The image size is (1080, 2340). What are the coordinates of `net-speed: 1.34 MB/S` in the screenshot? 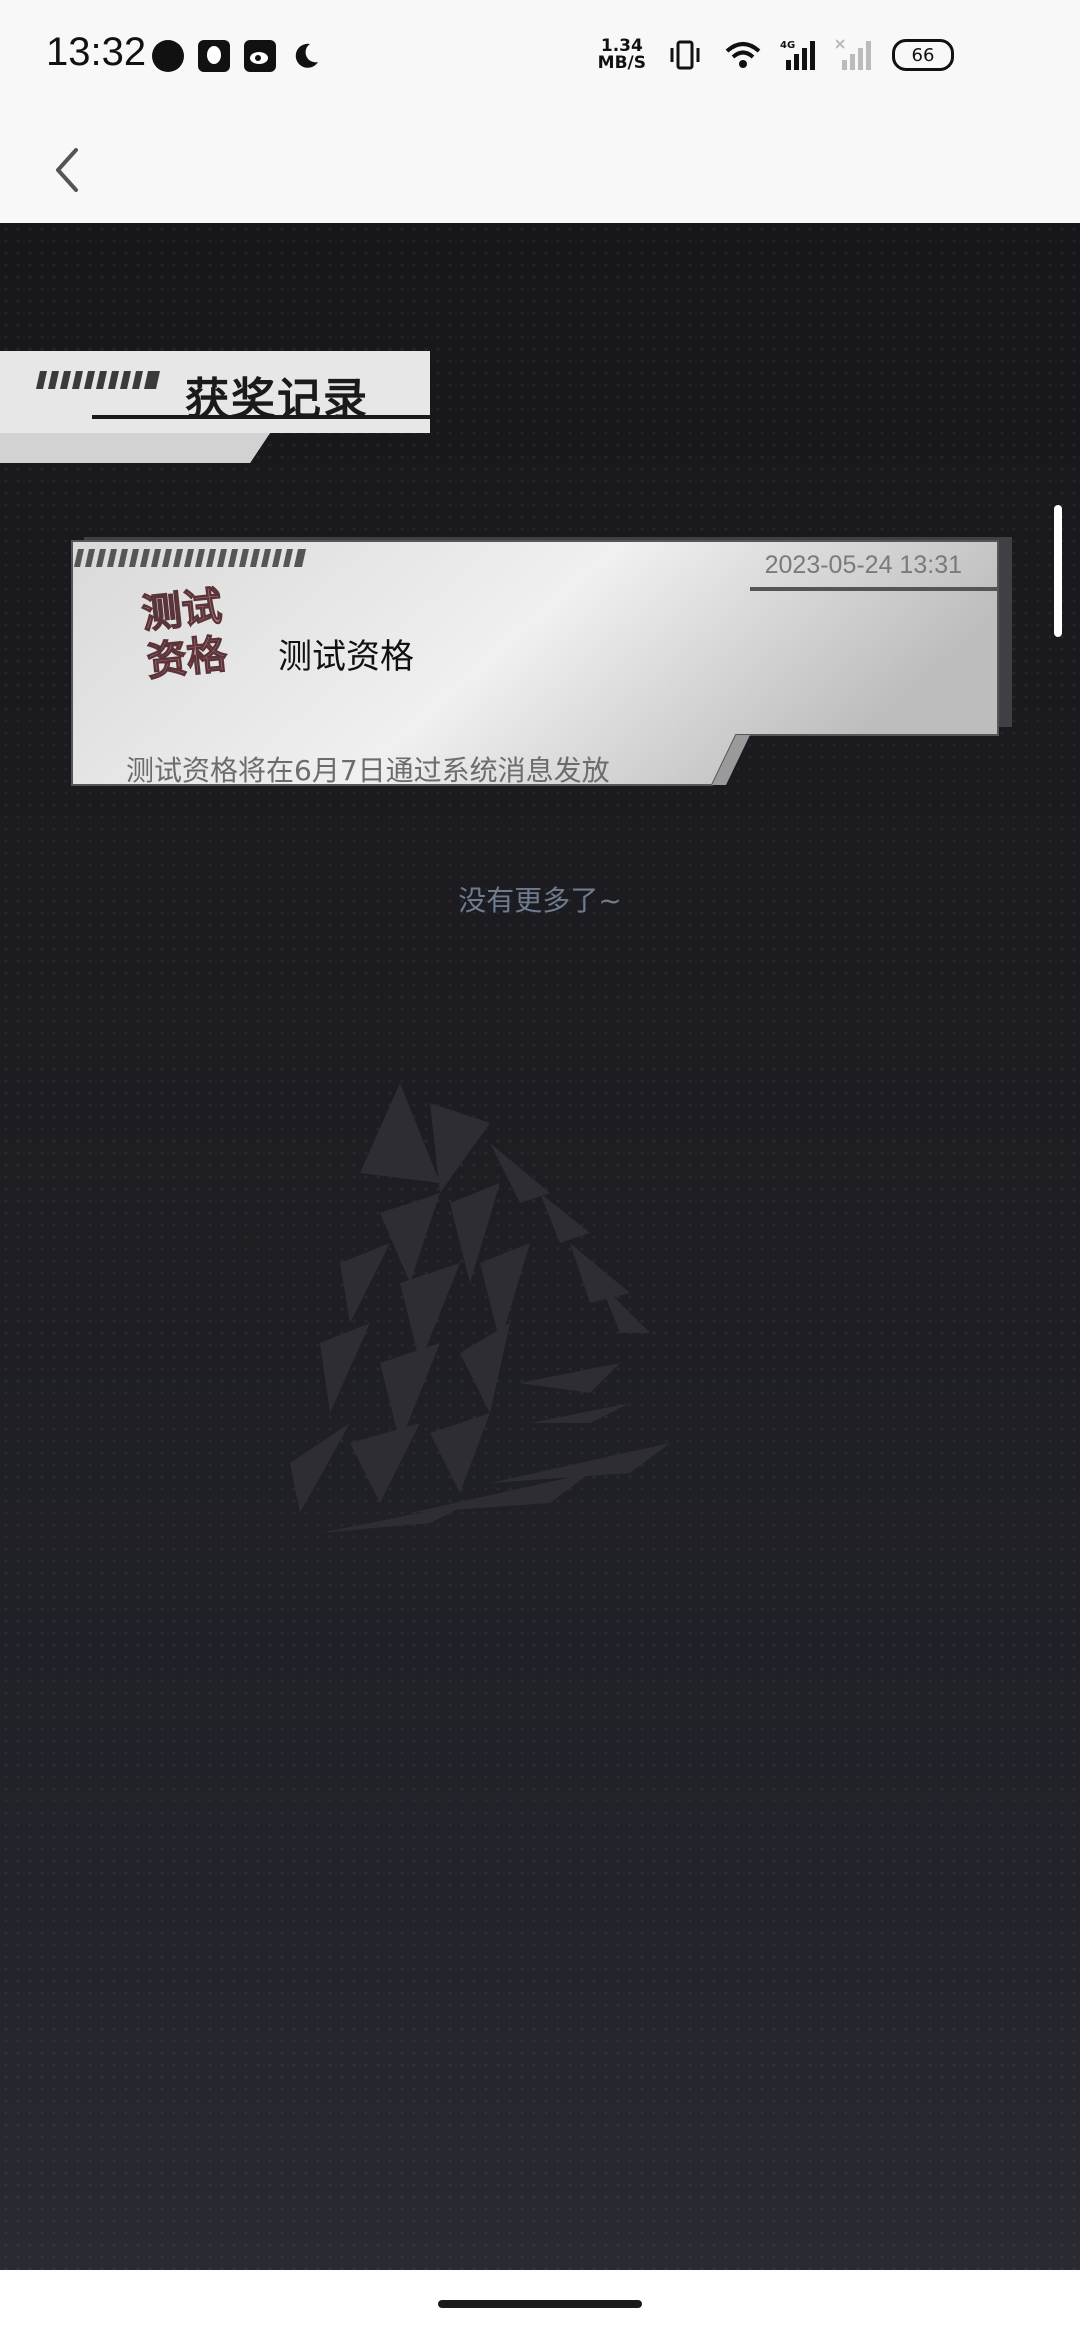 It's located at (622, 55).